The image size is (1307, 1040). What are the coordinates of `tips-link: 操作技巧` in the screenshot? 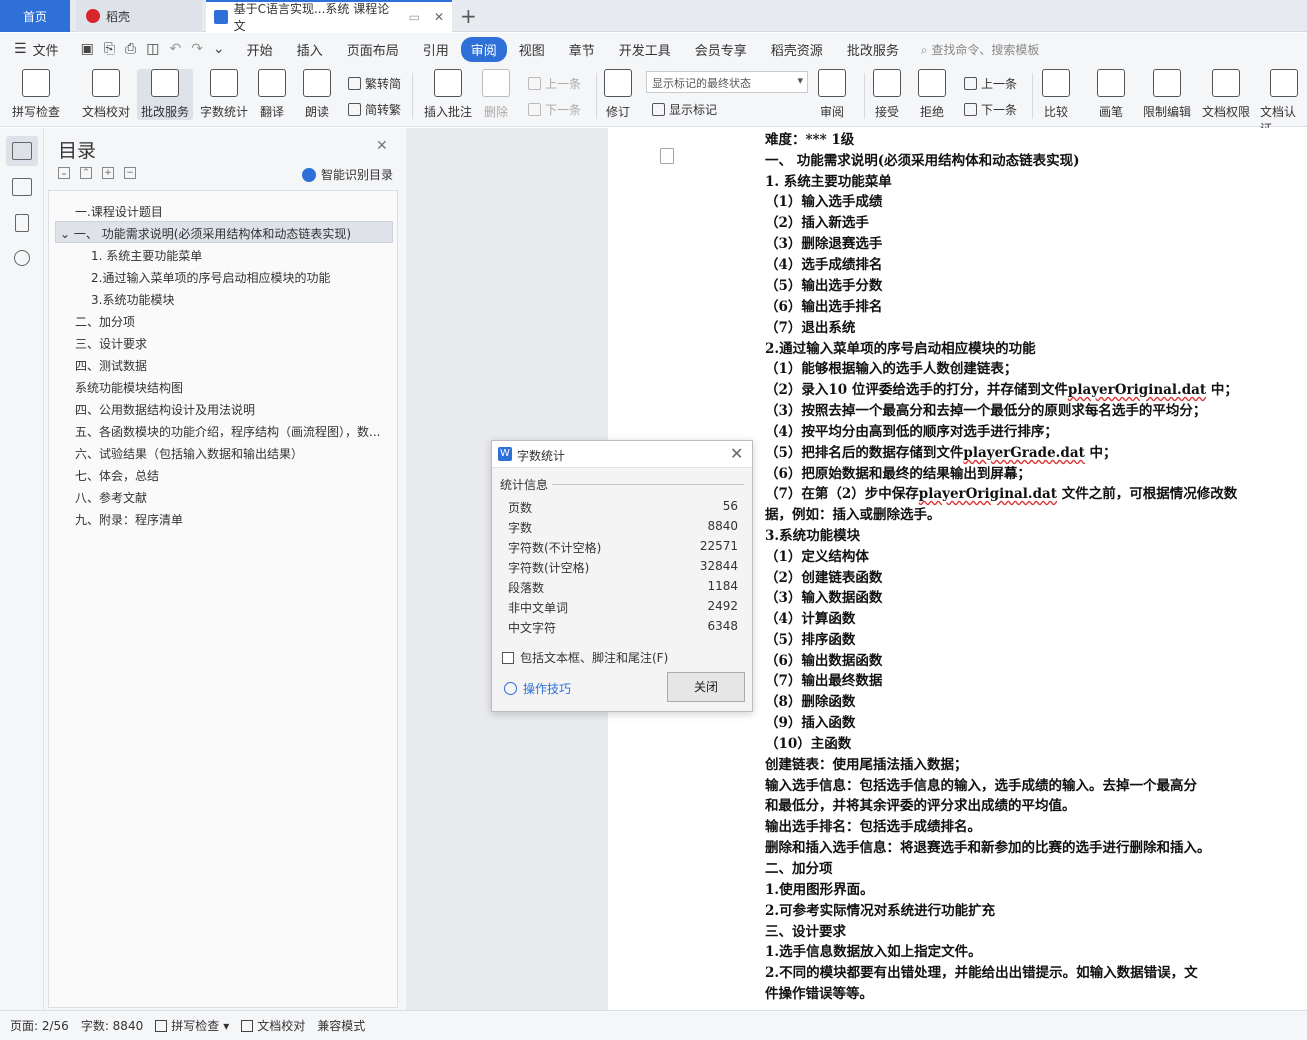 It's located at (537, 688).